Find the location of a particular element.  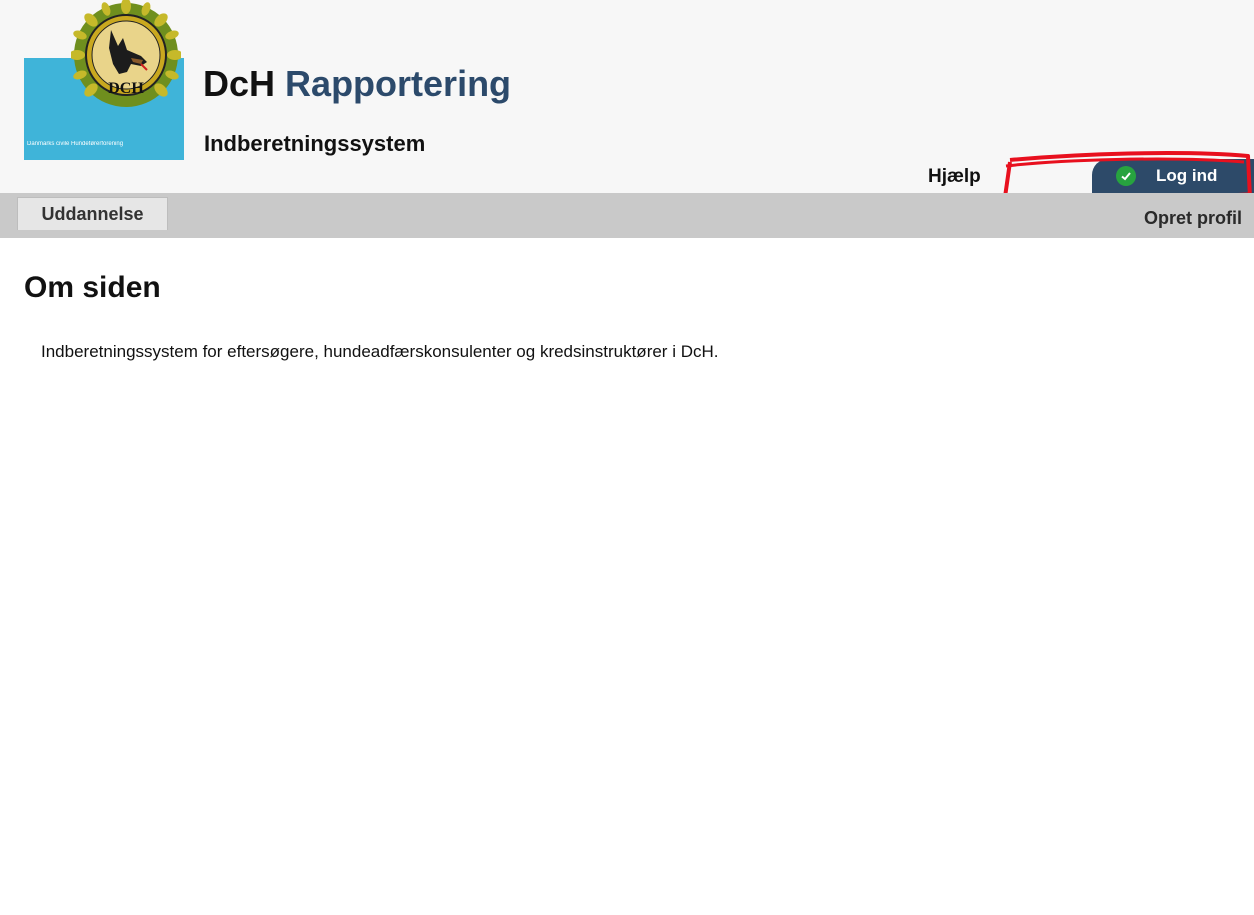

svg-text: DCH is located at coordinates (126, 88).